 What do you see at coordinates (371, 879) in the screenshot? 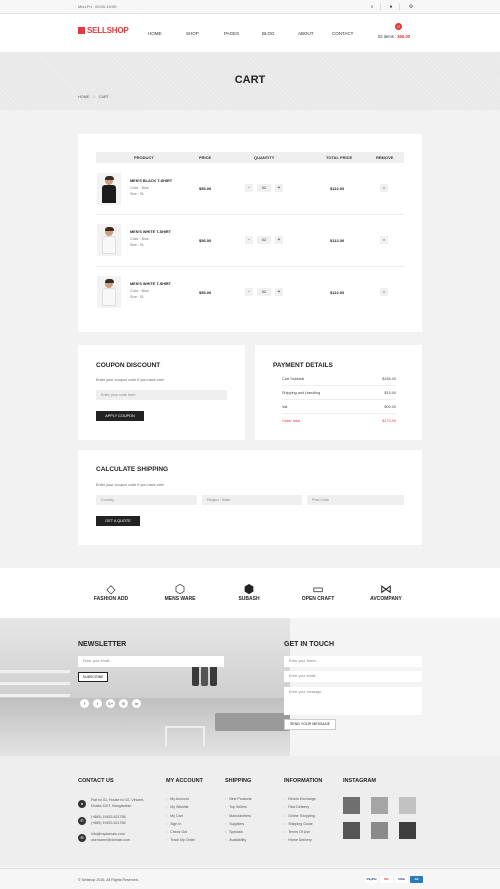
I see `paypal-icon: PayPal` at bounding box center [371, 879].